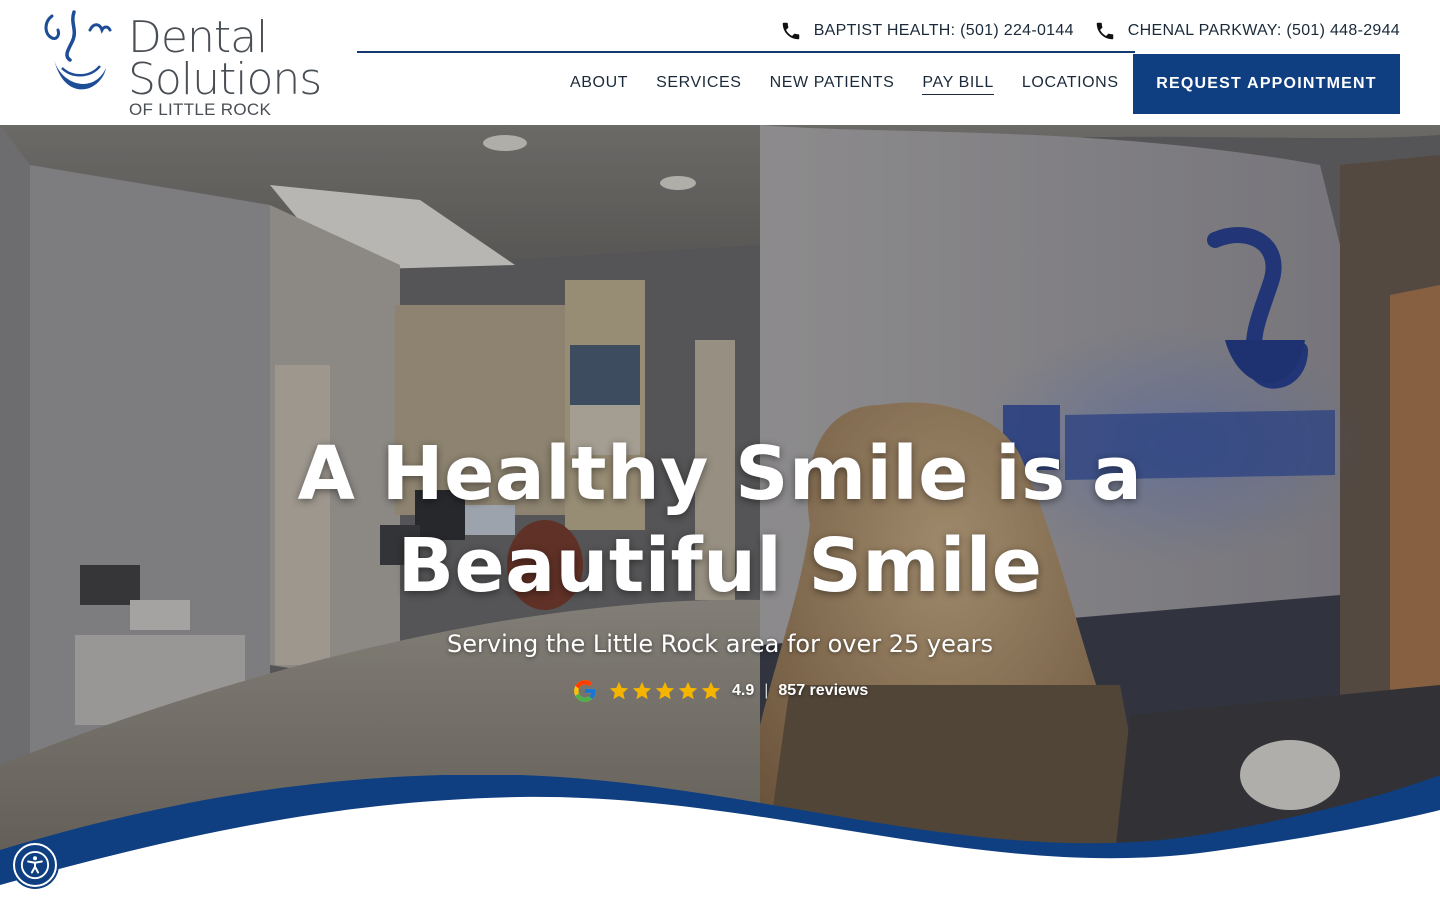 Image resolution: width=1440 pixels, height=900 pixels. What do you see at coordinates (78, 50) in the screenshot?
I see `logo-face-icon` at bounding box center [78, 50].